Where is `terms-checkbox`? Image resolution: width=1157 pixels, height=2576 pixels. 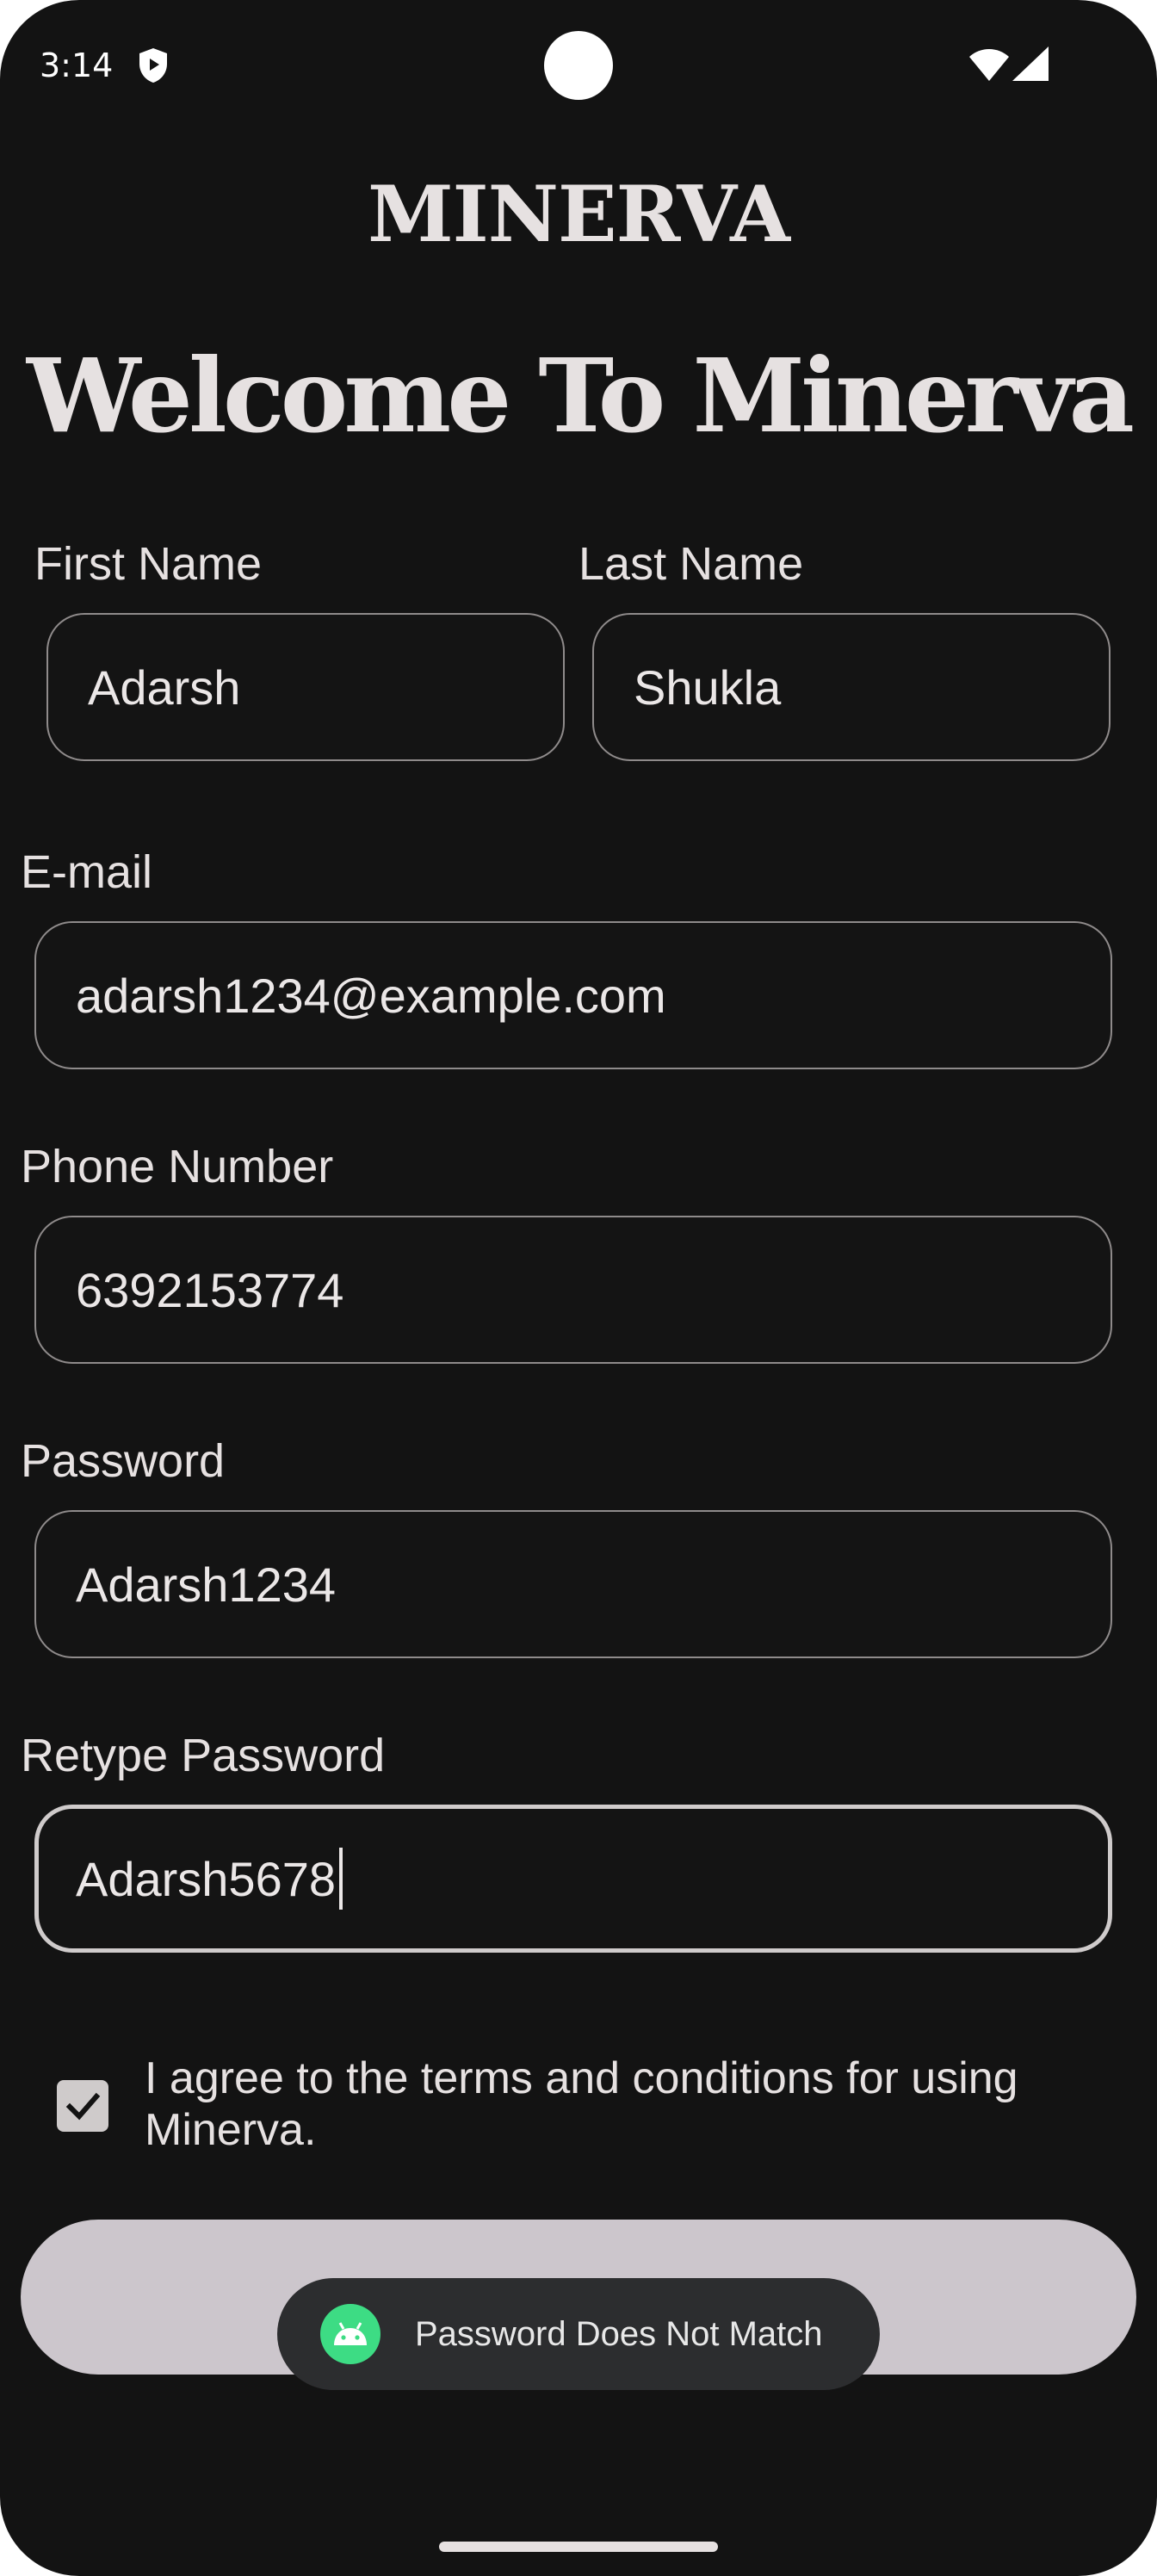
terms-checkbox is located at coordinates (82, 2106).